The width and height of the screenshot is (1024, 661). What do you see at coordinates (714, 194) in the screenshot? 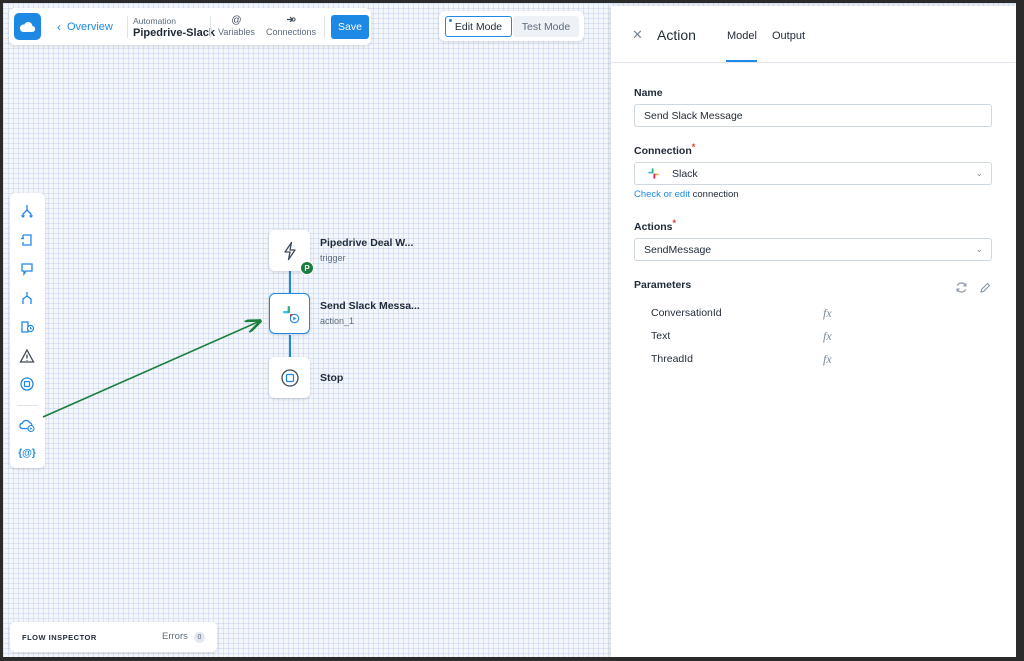
I see `check-rest-text: connection` at bounding box center [714, 194].